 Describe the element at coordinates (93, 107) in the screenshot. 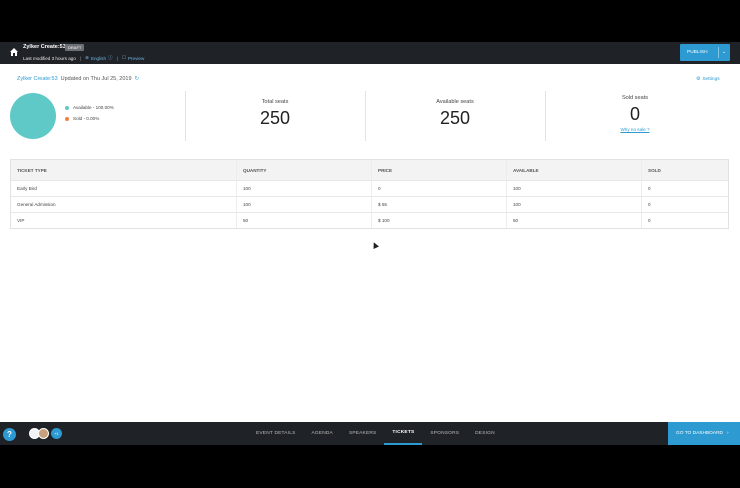

I see `legend-label-available: Available - 100.00%` at that location.